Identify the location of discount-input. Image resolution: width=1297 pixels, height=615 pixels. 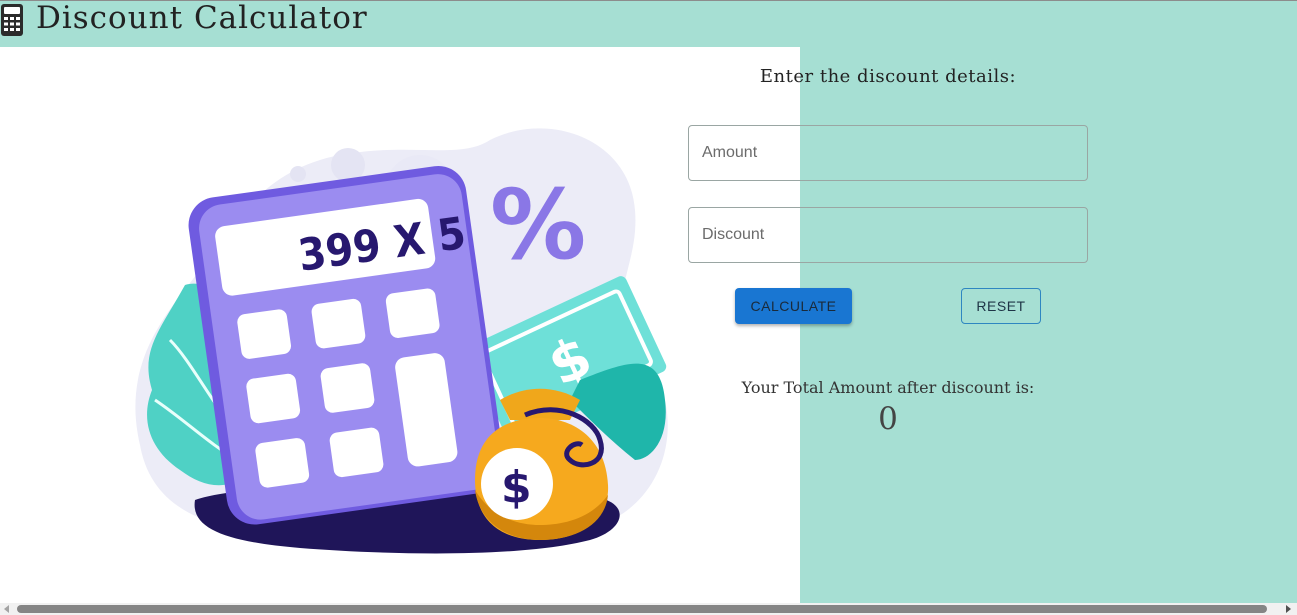
(888, 235).